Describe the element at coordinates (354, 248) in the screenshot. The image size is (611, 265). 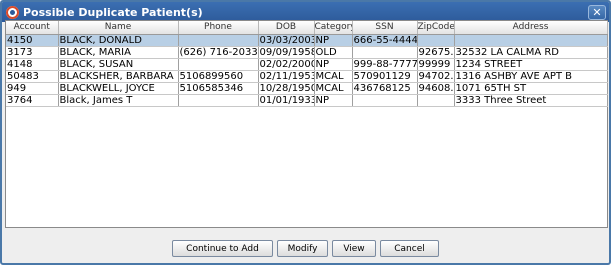
I see `view-button: View` at that location.